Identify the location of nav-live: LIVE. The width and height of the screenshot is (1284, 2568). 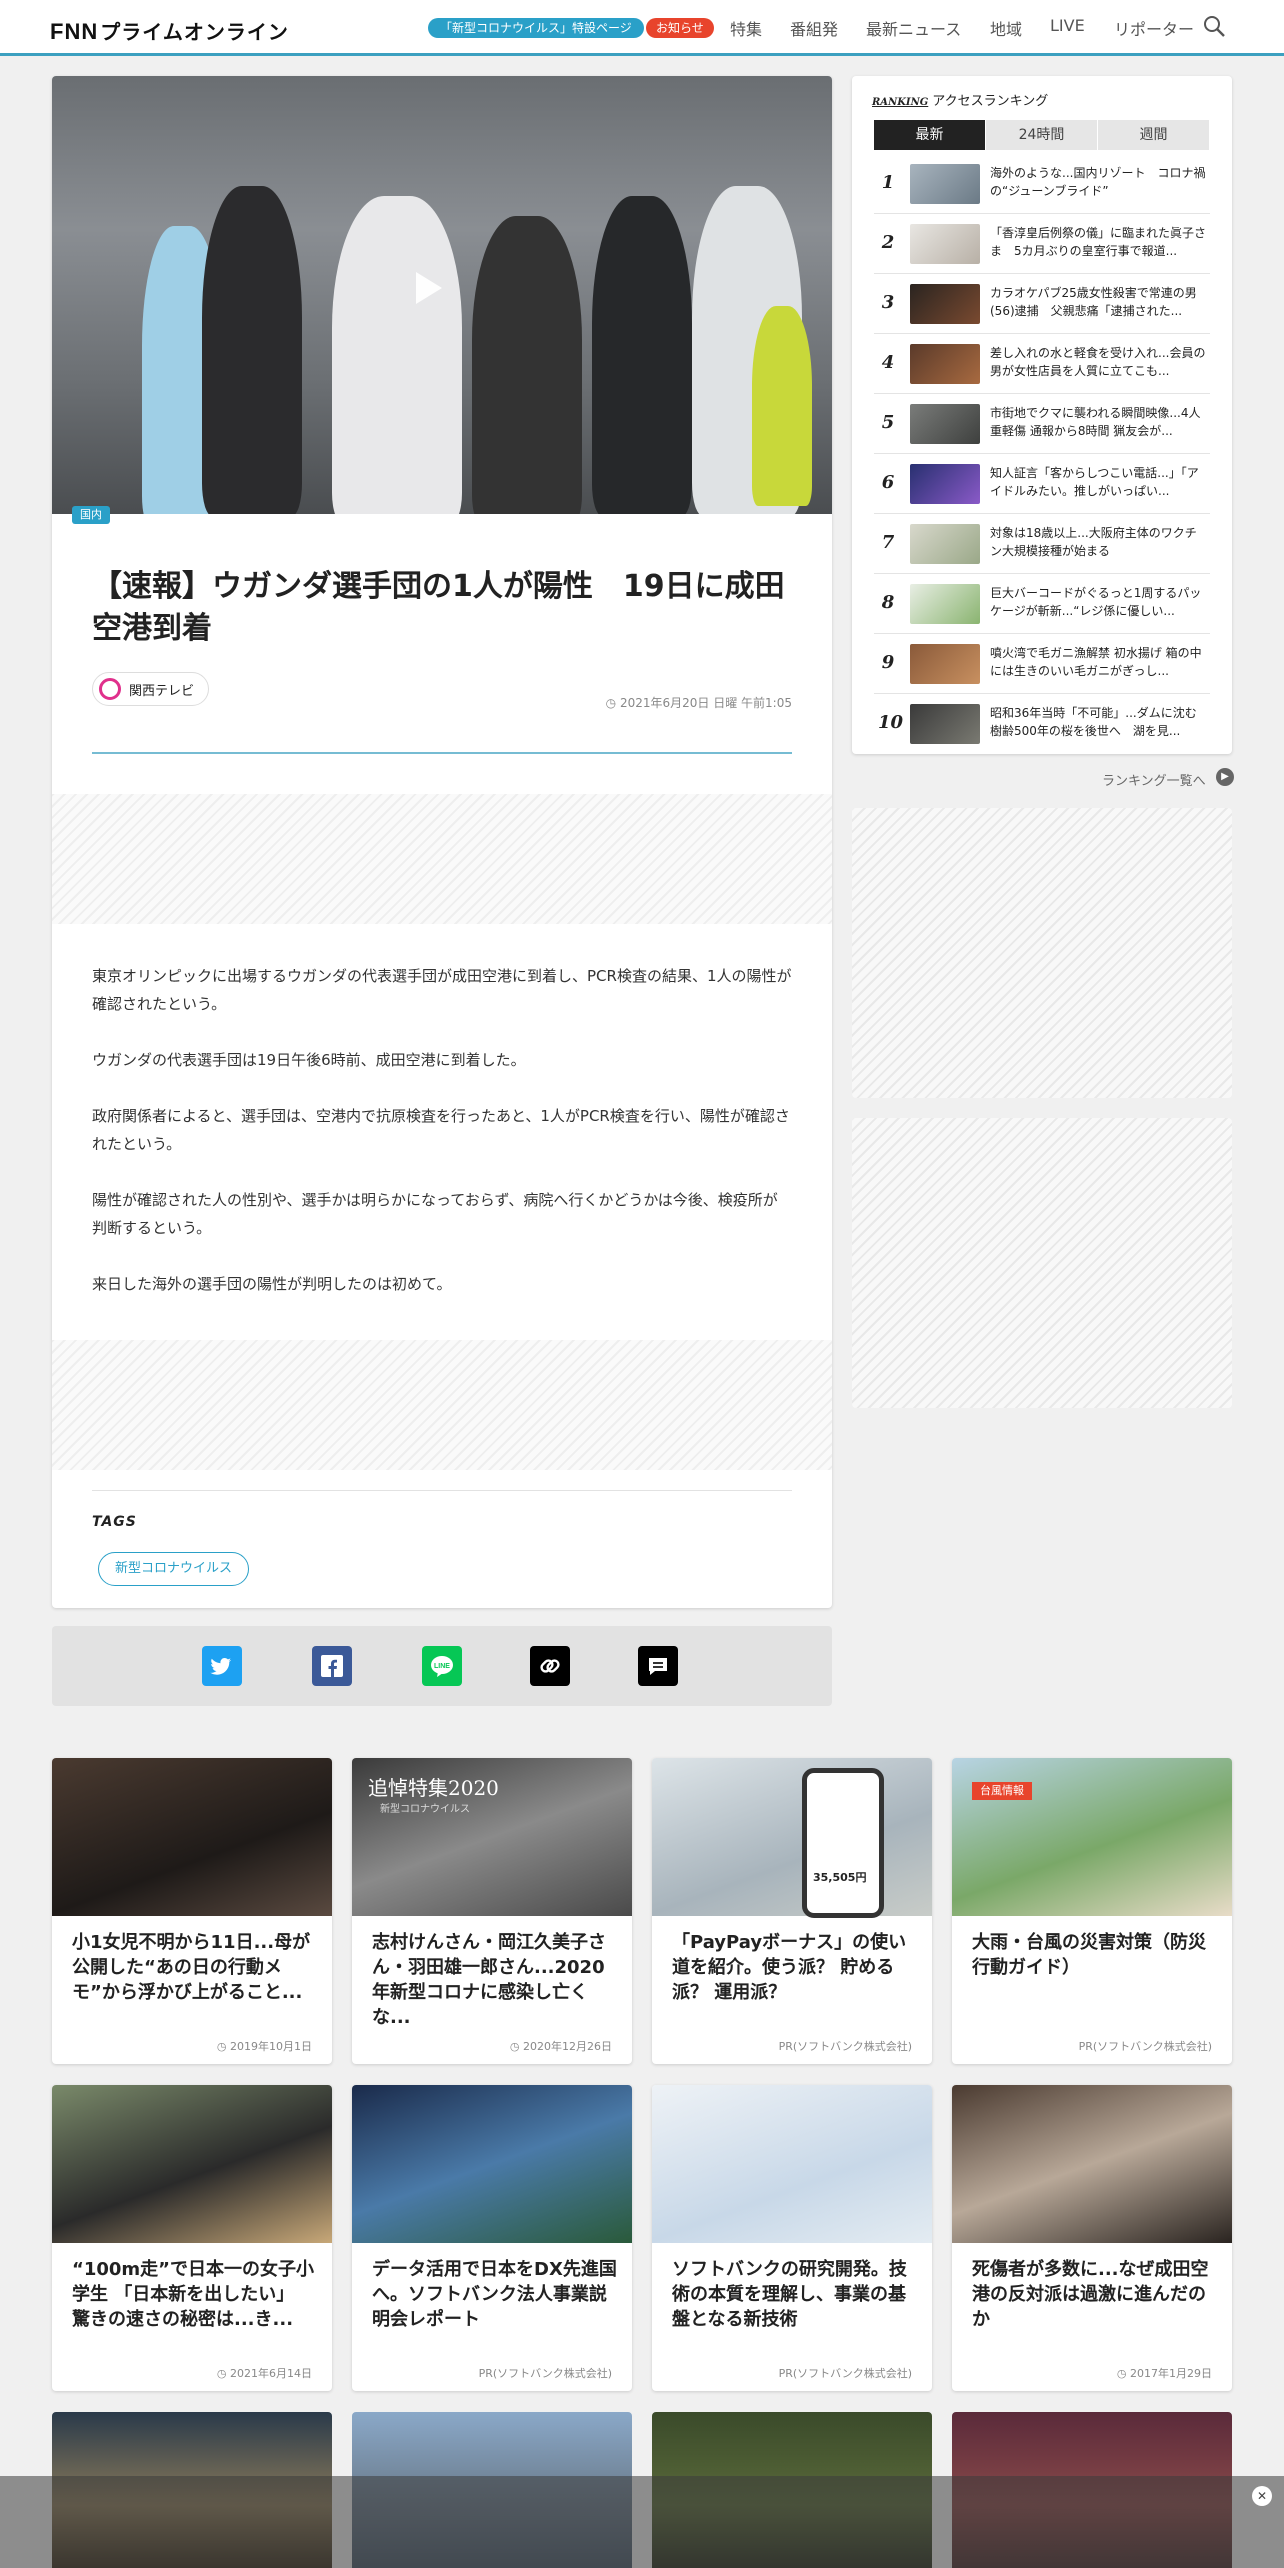
(1067, 25).